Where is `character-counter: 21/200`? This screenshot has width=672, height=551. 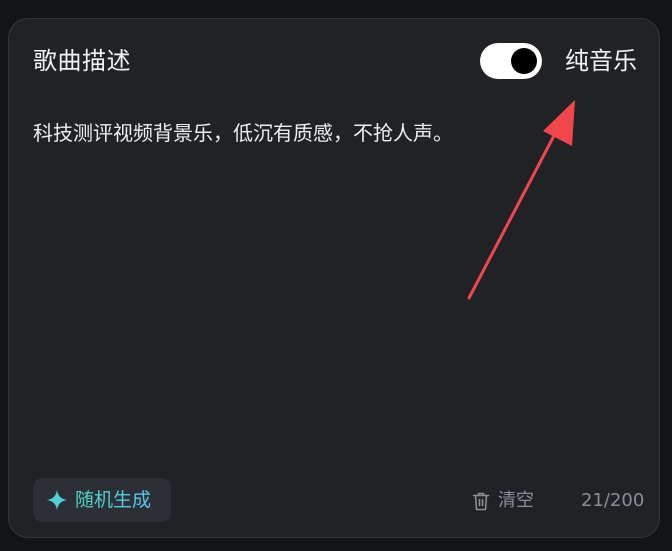
character-counter: 21/200 is located at coordinates (613, 500).